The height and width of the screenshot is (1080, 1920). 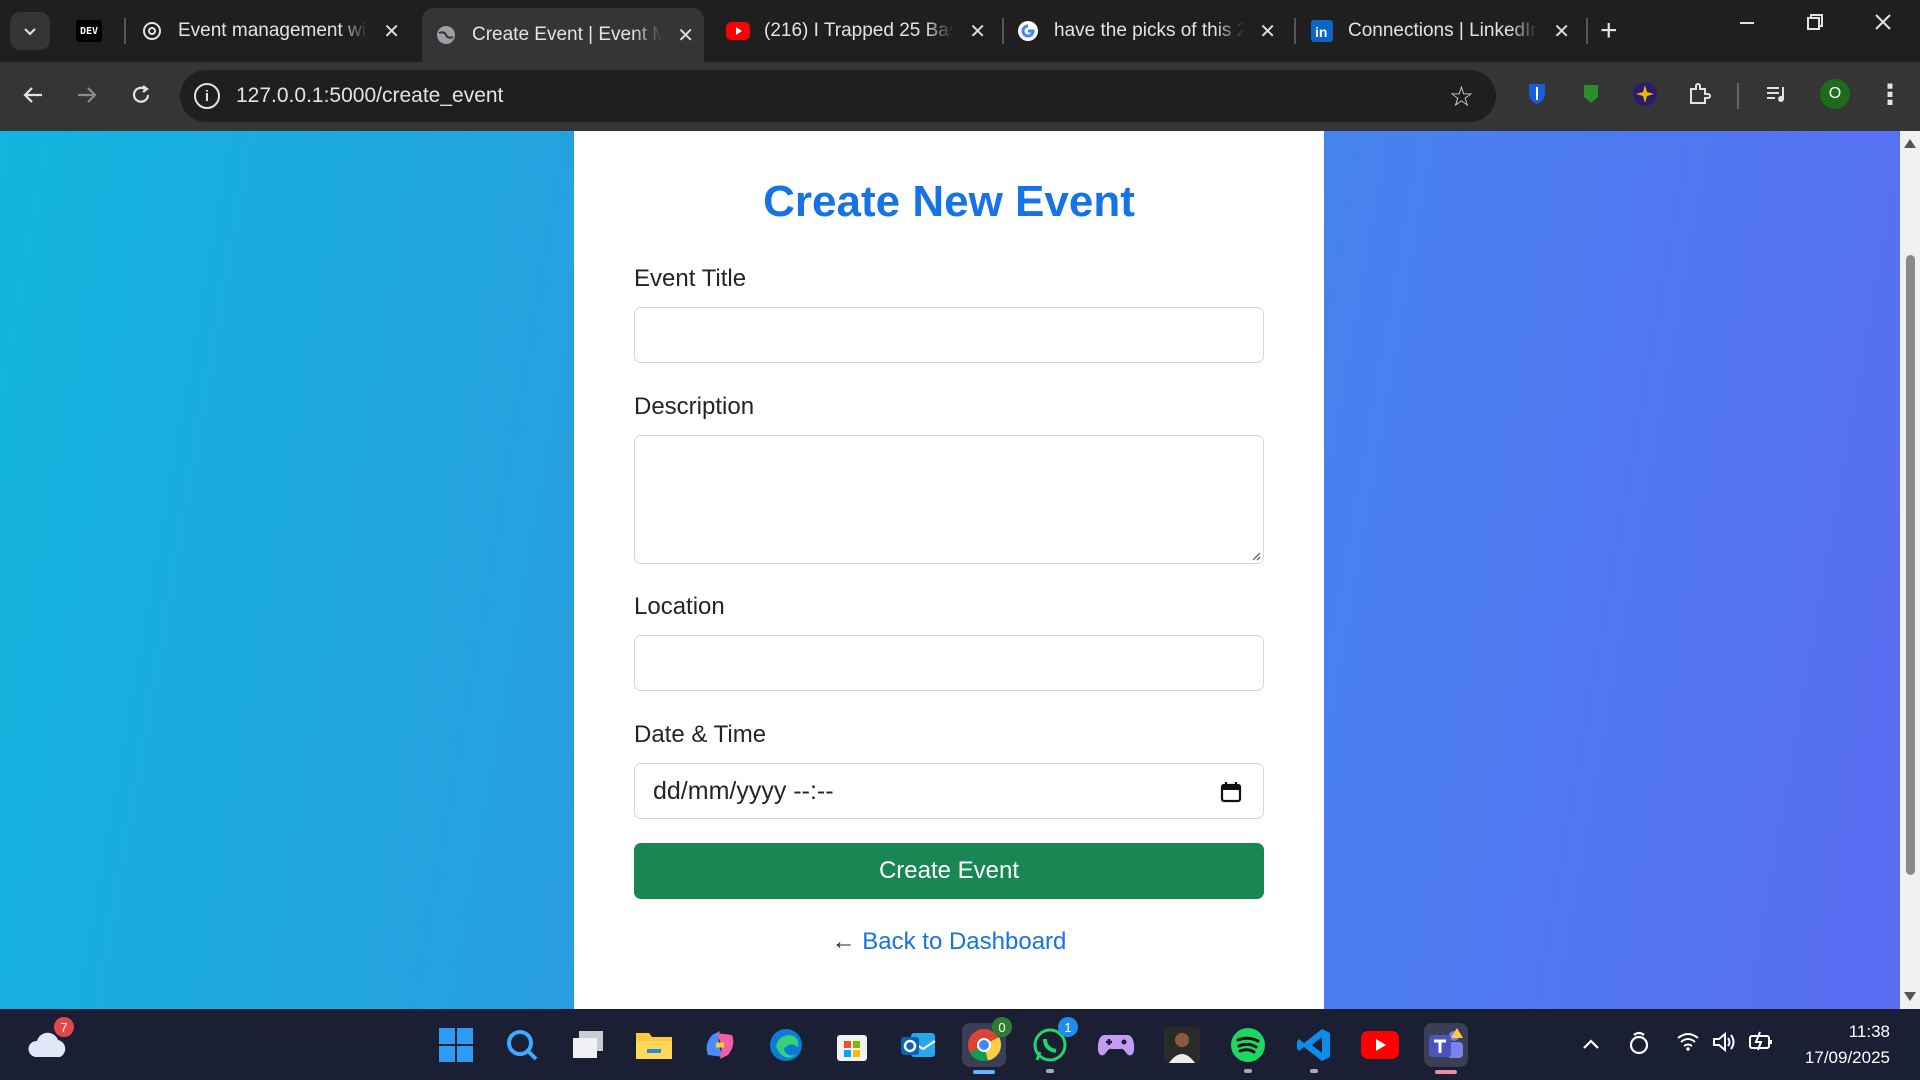 What do you see at coordinates (1639, 1046) in the screenshot?
I see `onedrive-sync-icon` at bounding box center [1639, 1046].